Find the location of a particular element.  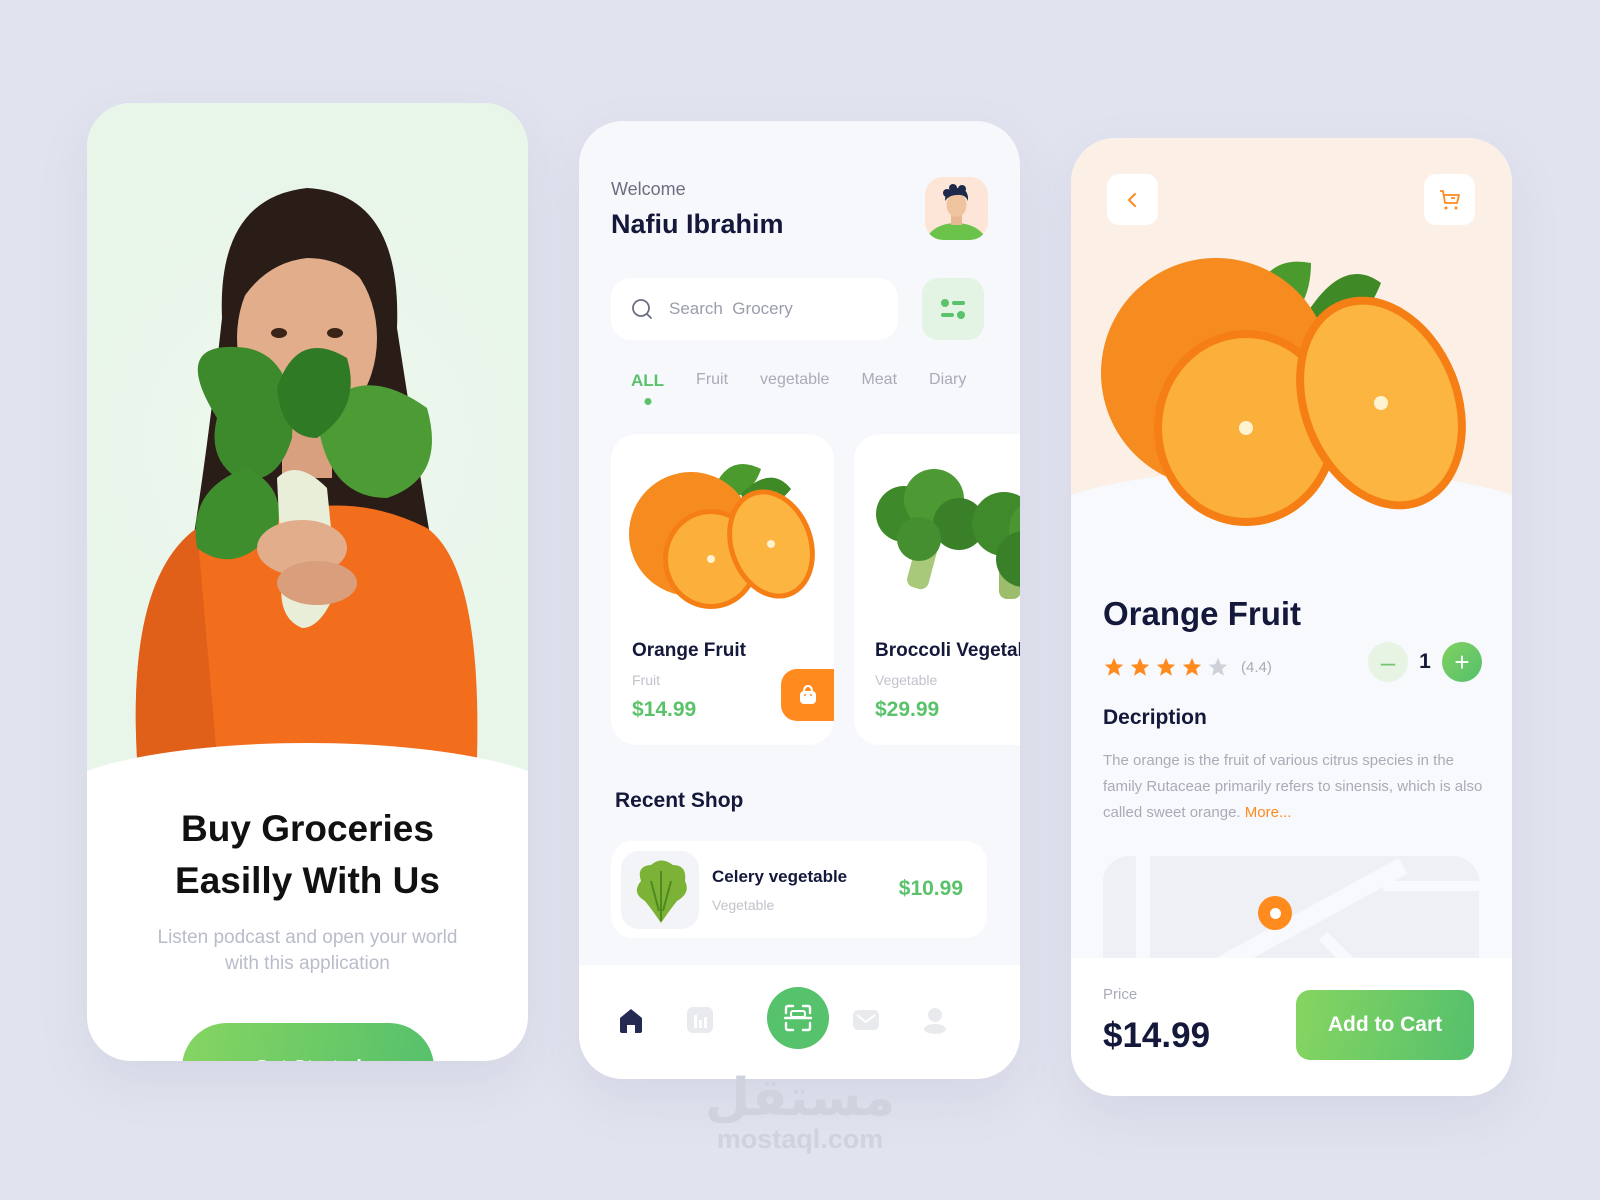

add-to-cart-button: Add to Cart is located at coordinates (1385, 1025).